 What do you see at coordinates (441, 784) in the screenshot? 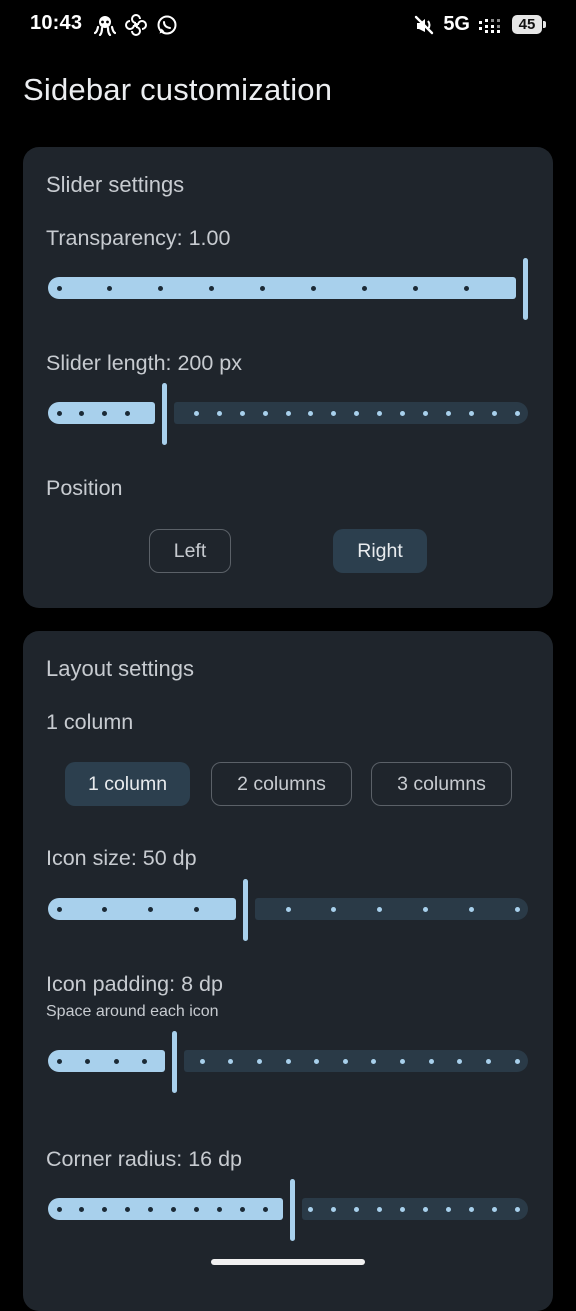
I see `three-columns-button: 3 columns` at bounding box center [441, 784].